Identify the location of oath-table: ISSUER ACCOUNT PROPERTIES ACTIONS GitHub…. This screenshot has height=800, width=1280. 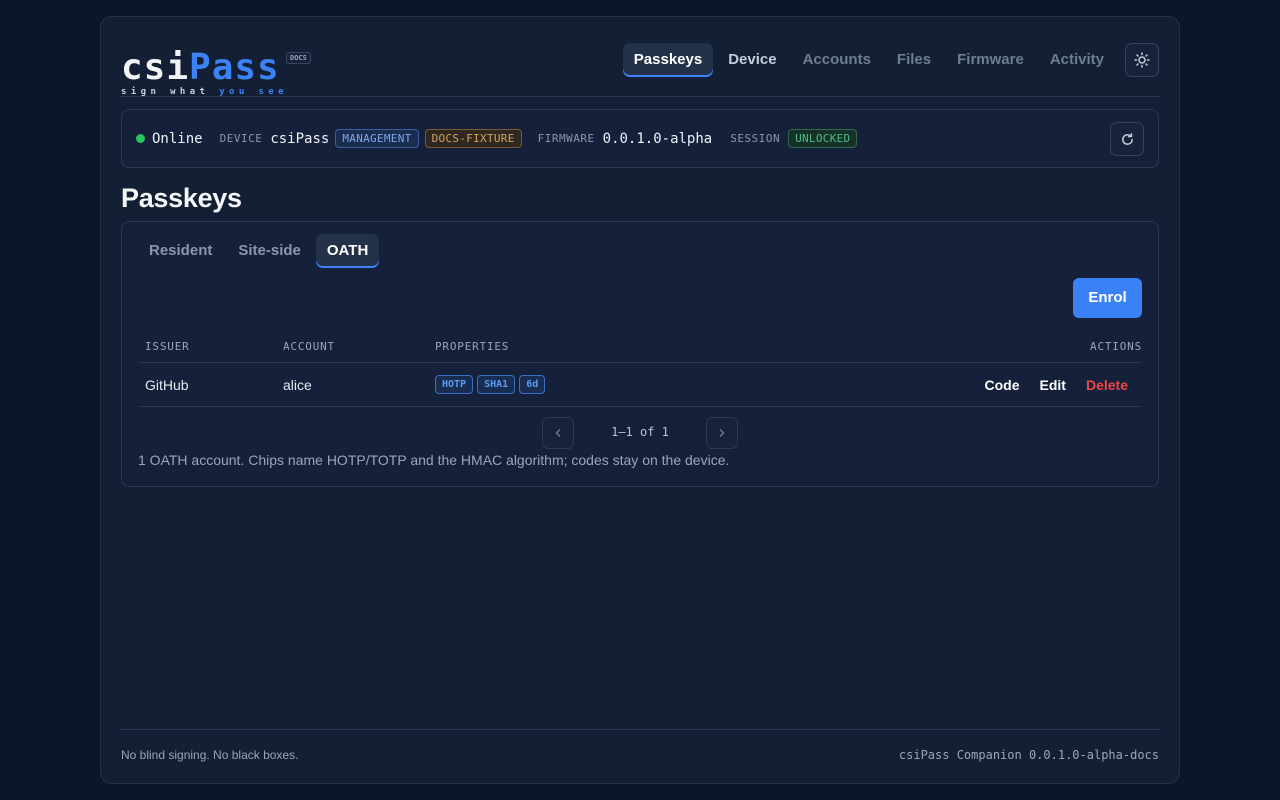
(640, 372).